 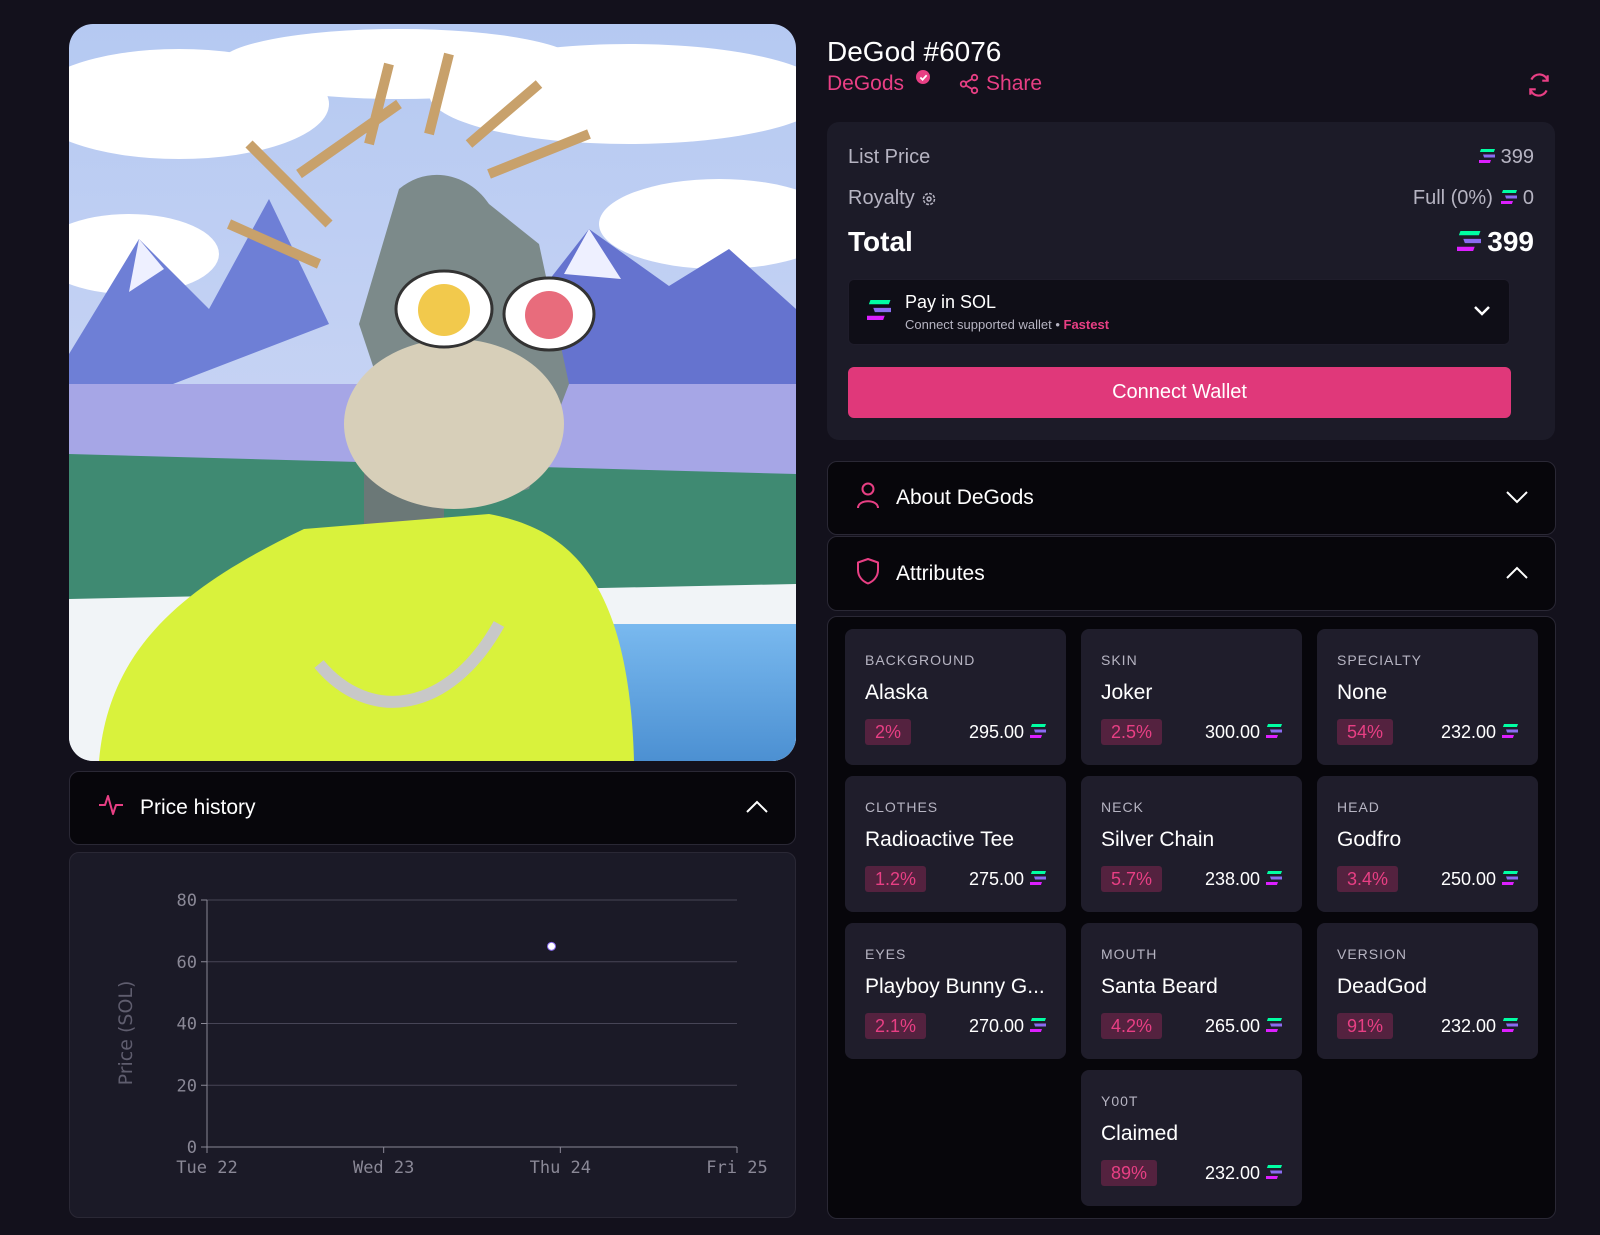 I want to click on attribute-type: CLOTHES, so click(x=902, y=807).